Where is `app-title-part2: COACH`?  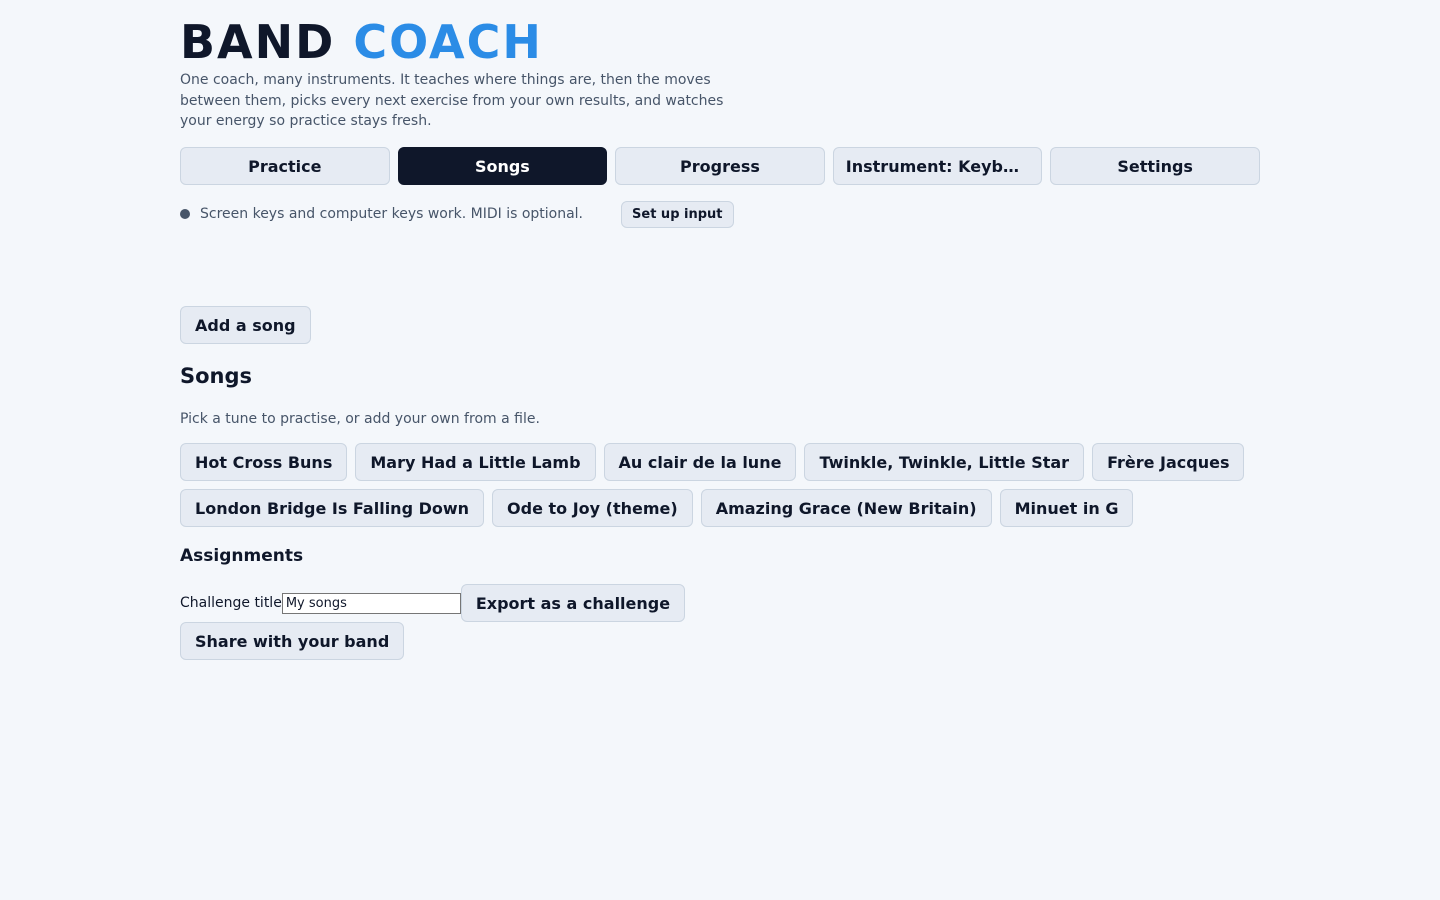 app-title-part2: COACH is located at coordinates (448, 42).